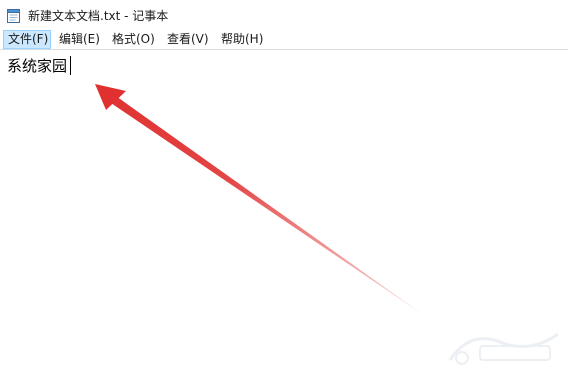  What do you see at coordinates (37, 66) in the screenshot?
I see `editor-content: 系统家园` at bounding box center [37, 66].